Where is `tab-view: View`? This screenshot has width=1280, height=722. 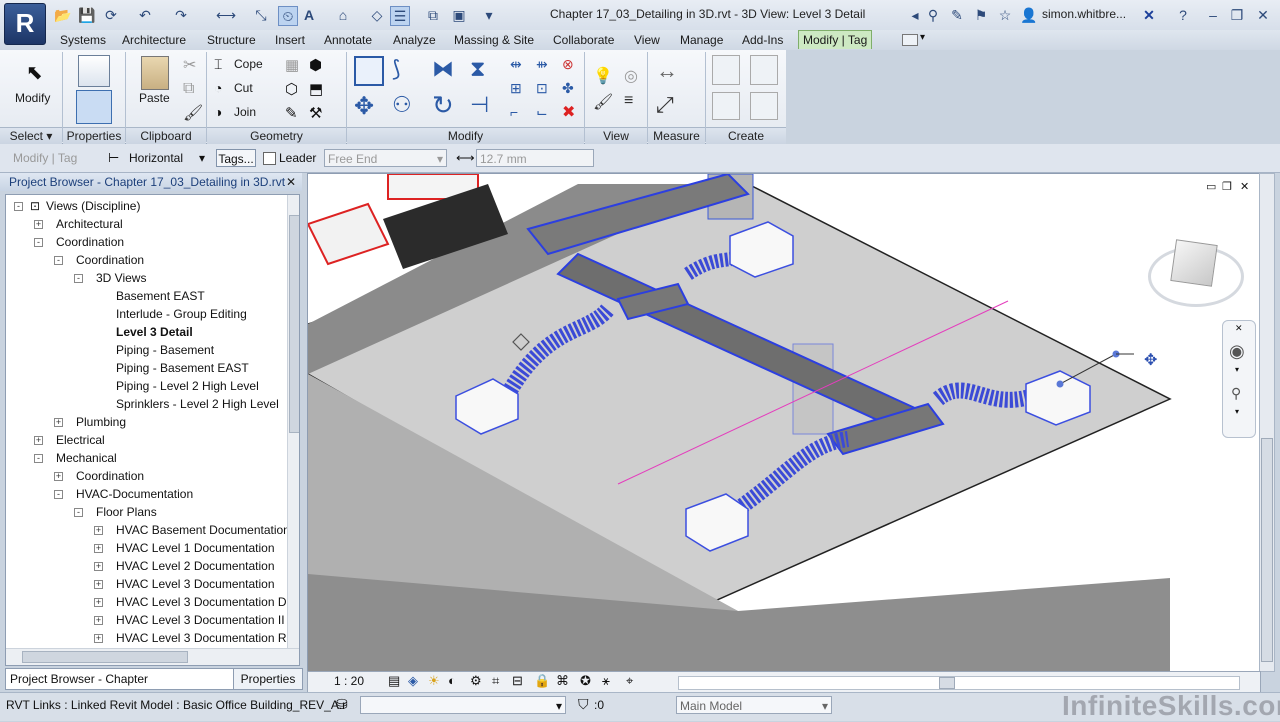
tab-view: View is located at coordinates (647, 40).